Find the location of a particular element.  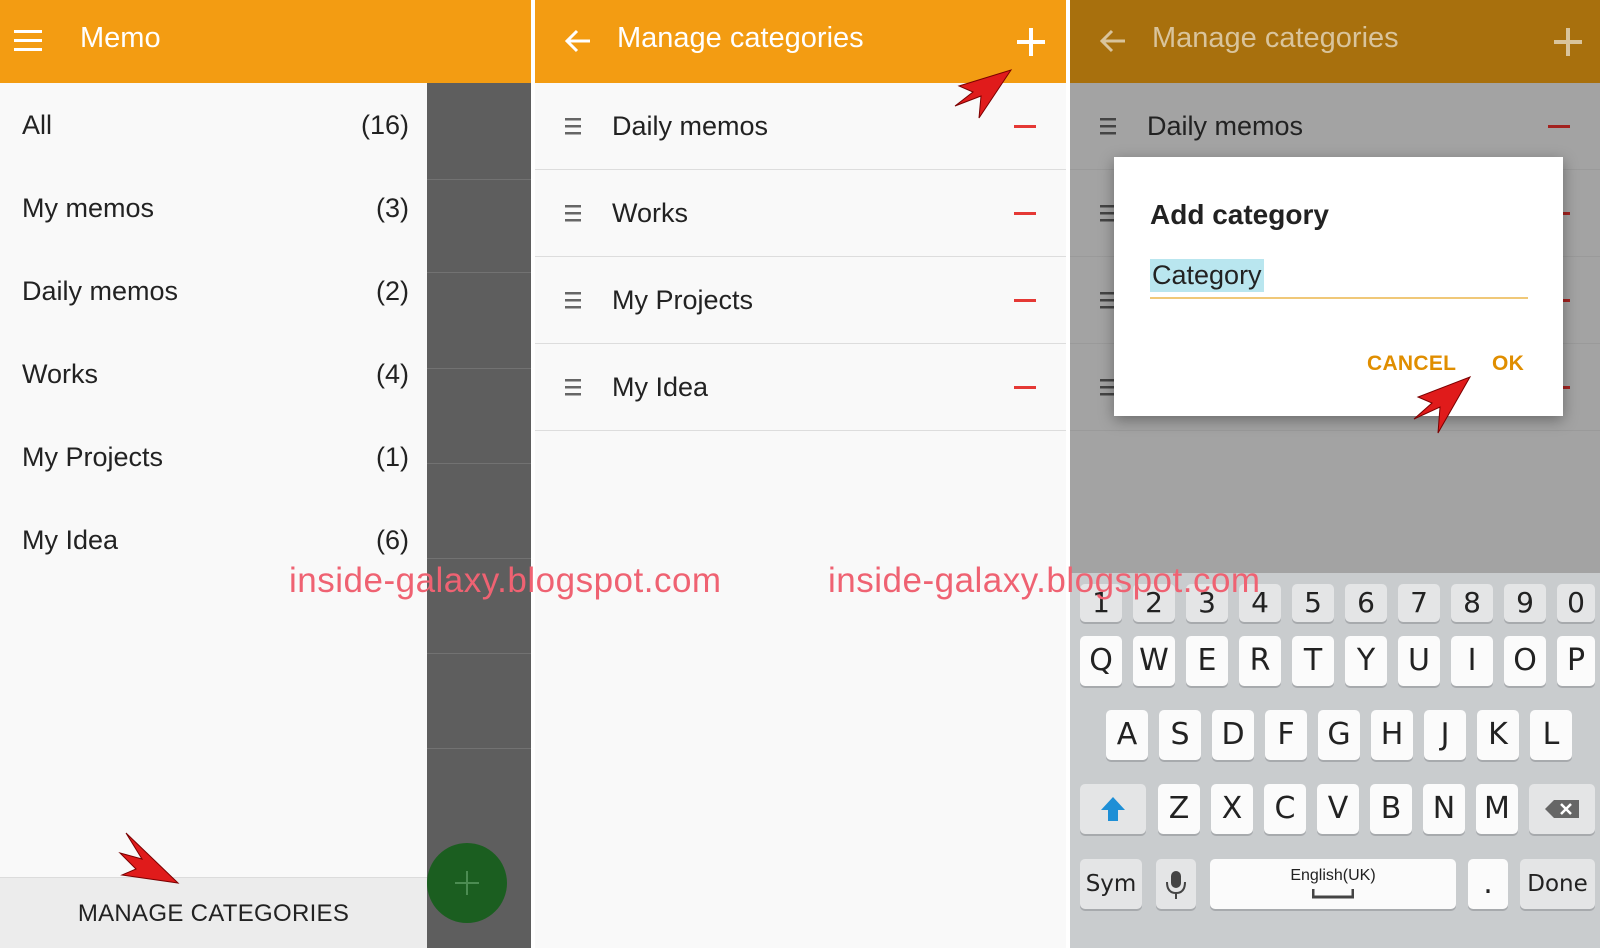

space-bar-icon is located at coordinates (1333, 894).